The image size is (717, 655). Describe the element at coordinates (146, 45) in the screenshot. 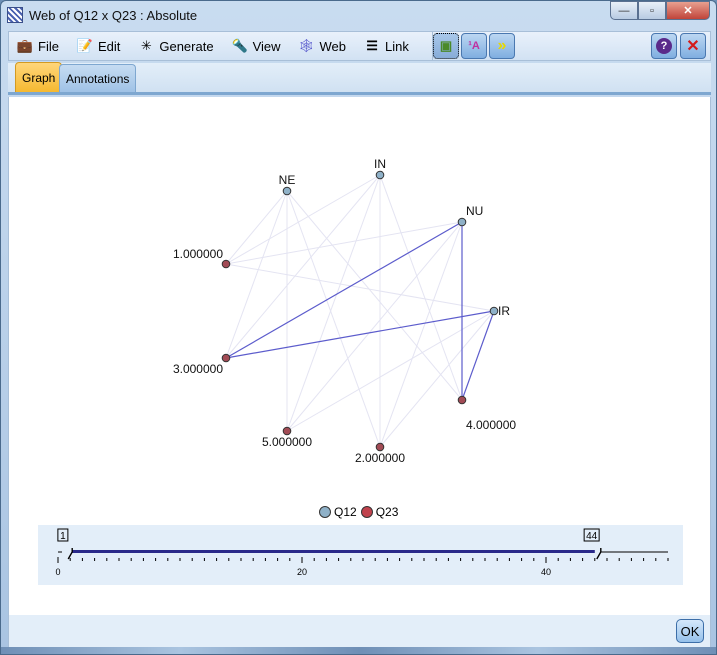

I see `generate-icon: ✳` at that location.